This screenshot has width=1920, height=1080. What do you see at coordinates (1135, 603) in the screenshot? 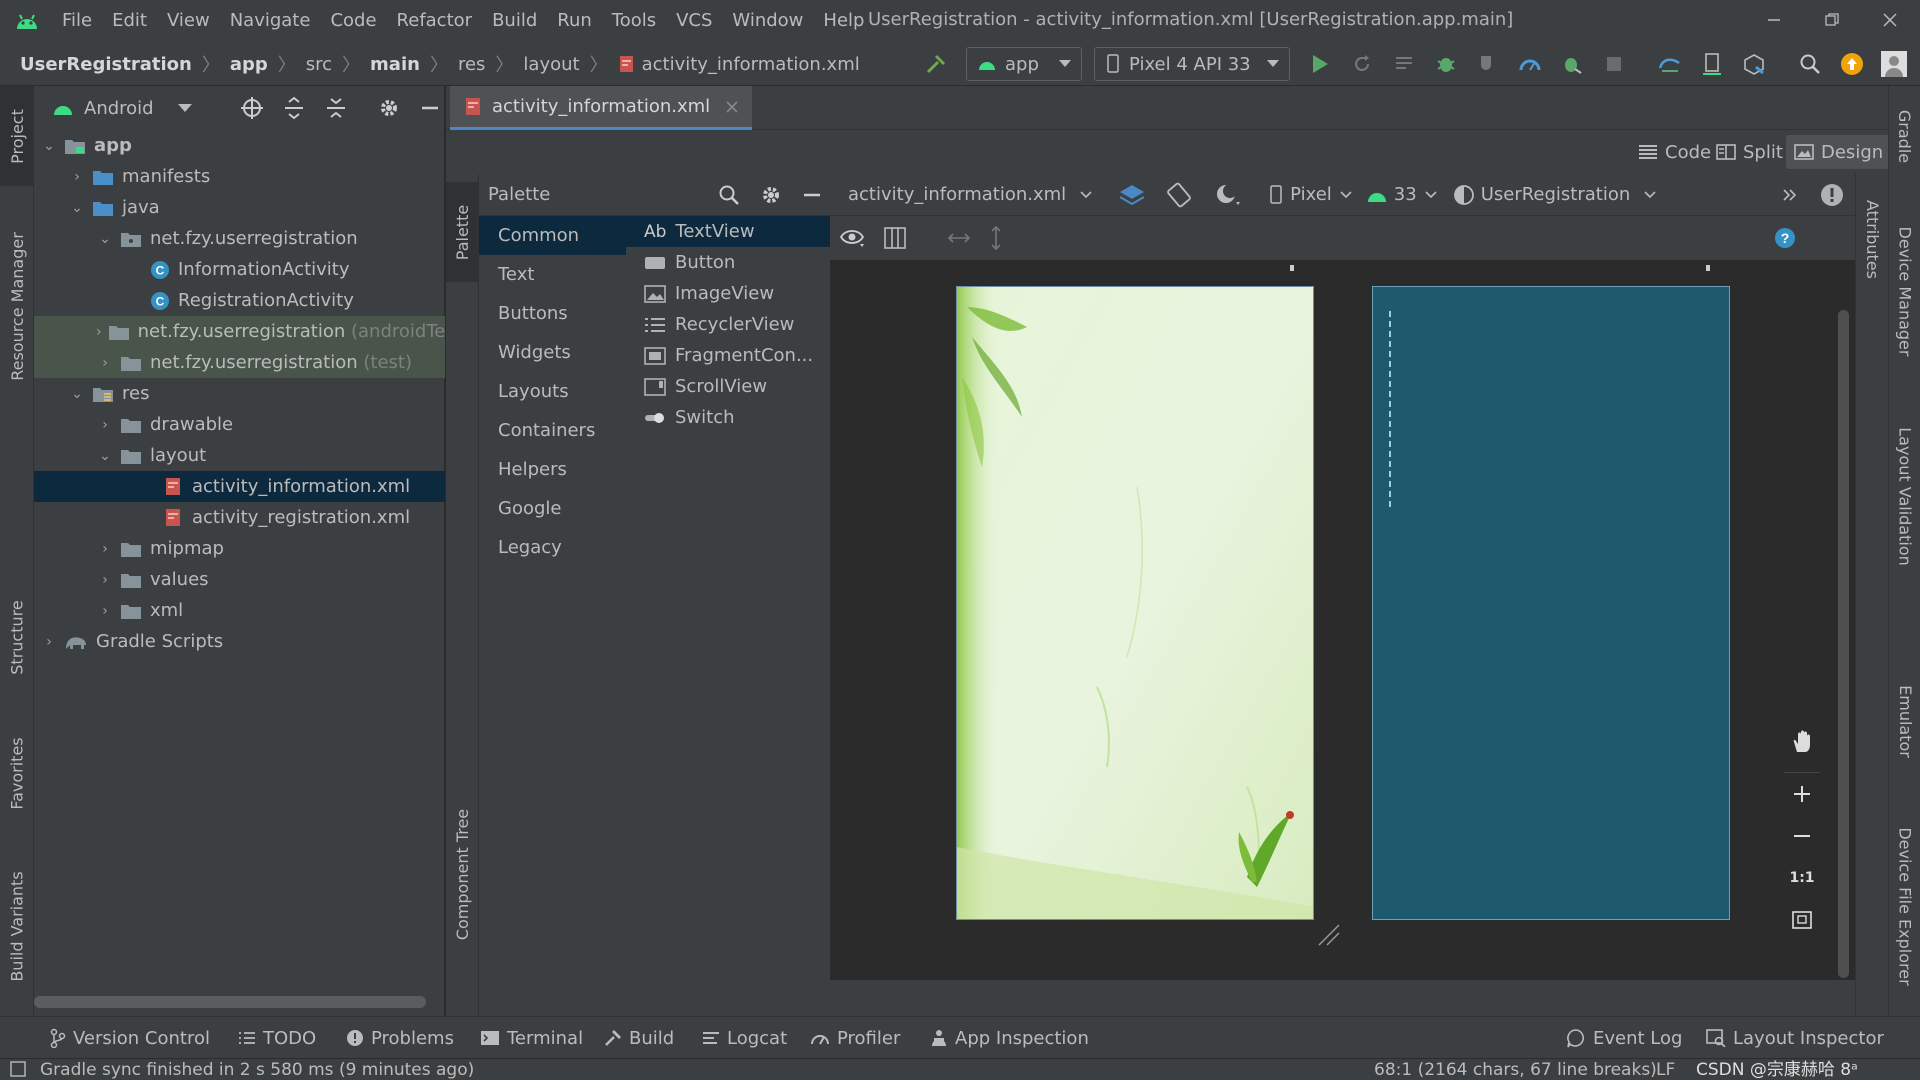
I see `design-preview` at bounding box center [1135, 603].